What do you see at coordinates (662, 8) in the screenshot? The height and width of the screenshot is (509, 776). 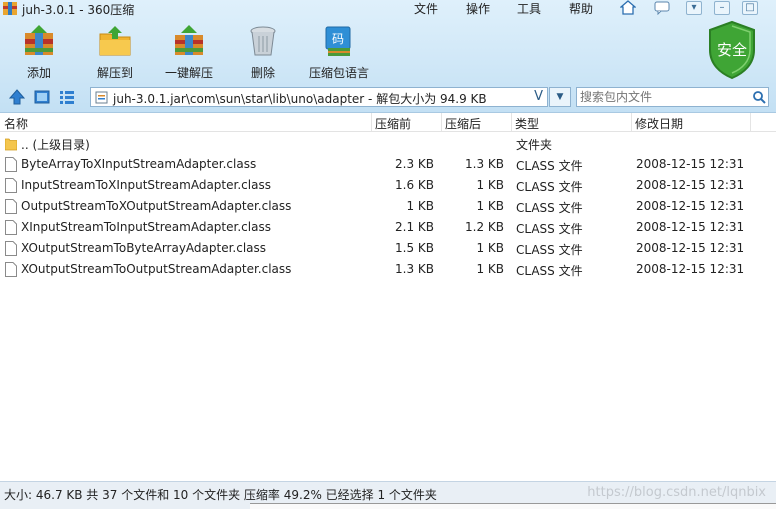 I see `feedback-icon` at bounding box center [662, 8].